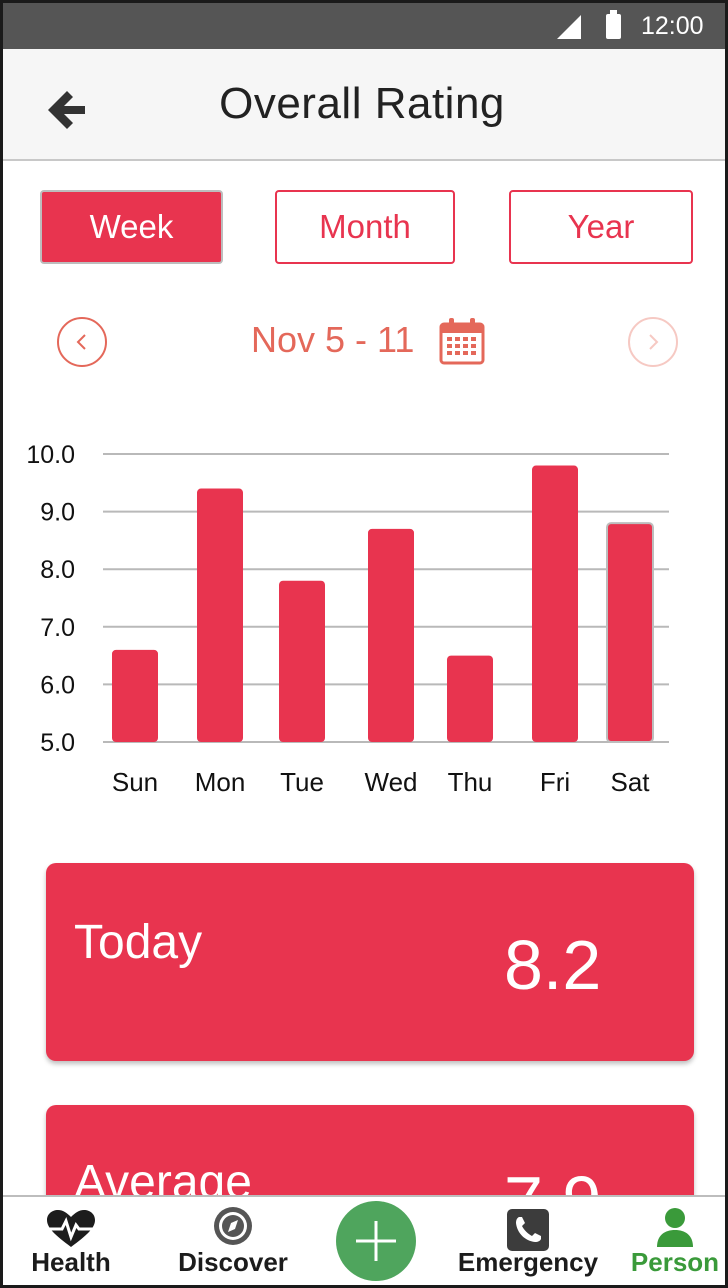 This screenshot has height=1288, width=728. Describe the element at coordinates (135, 695) in the screenshot. I see `bar-sun` at that location.